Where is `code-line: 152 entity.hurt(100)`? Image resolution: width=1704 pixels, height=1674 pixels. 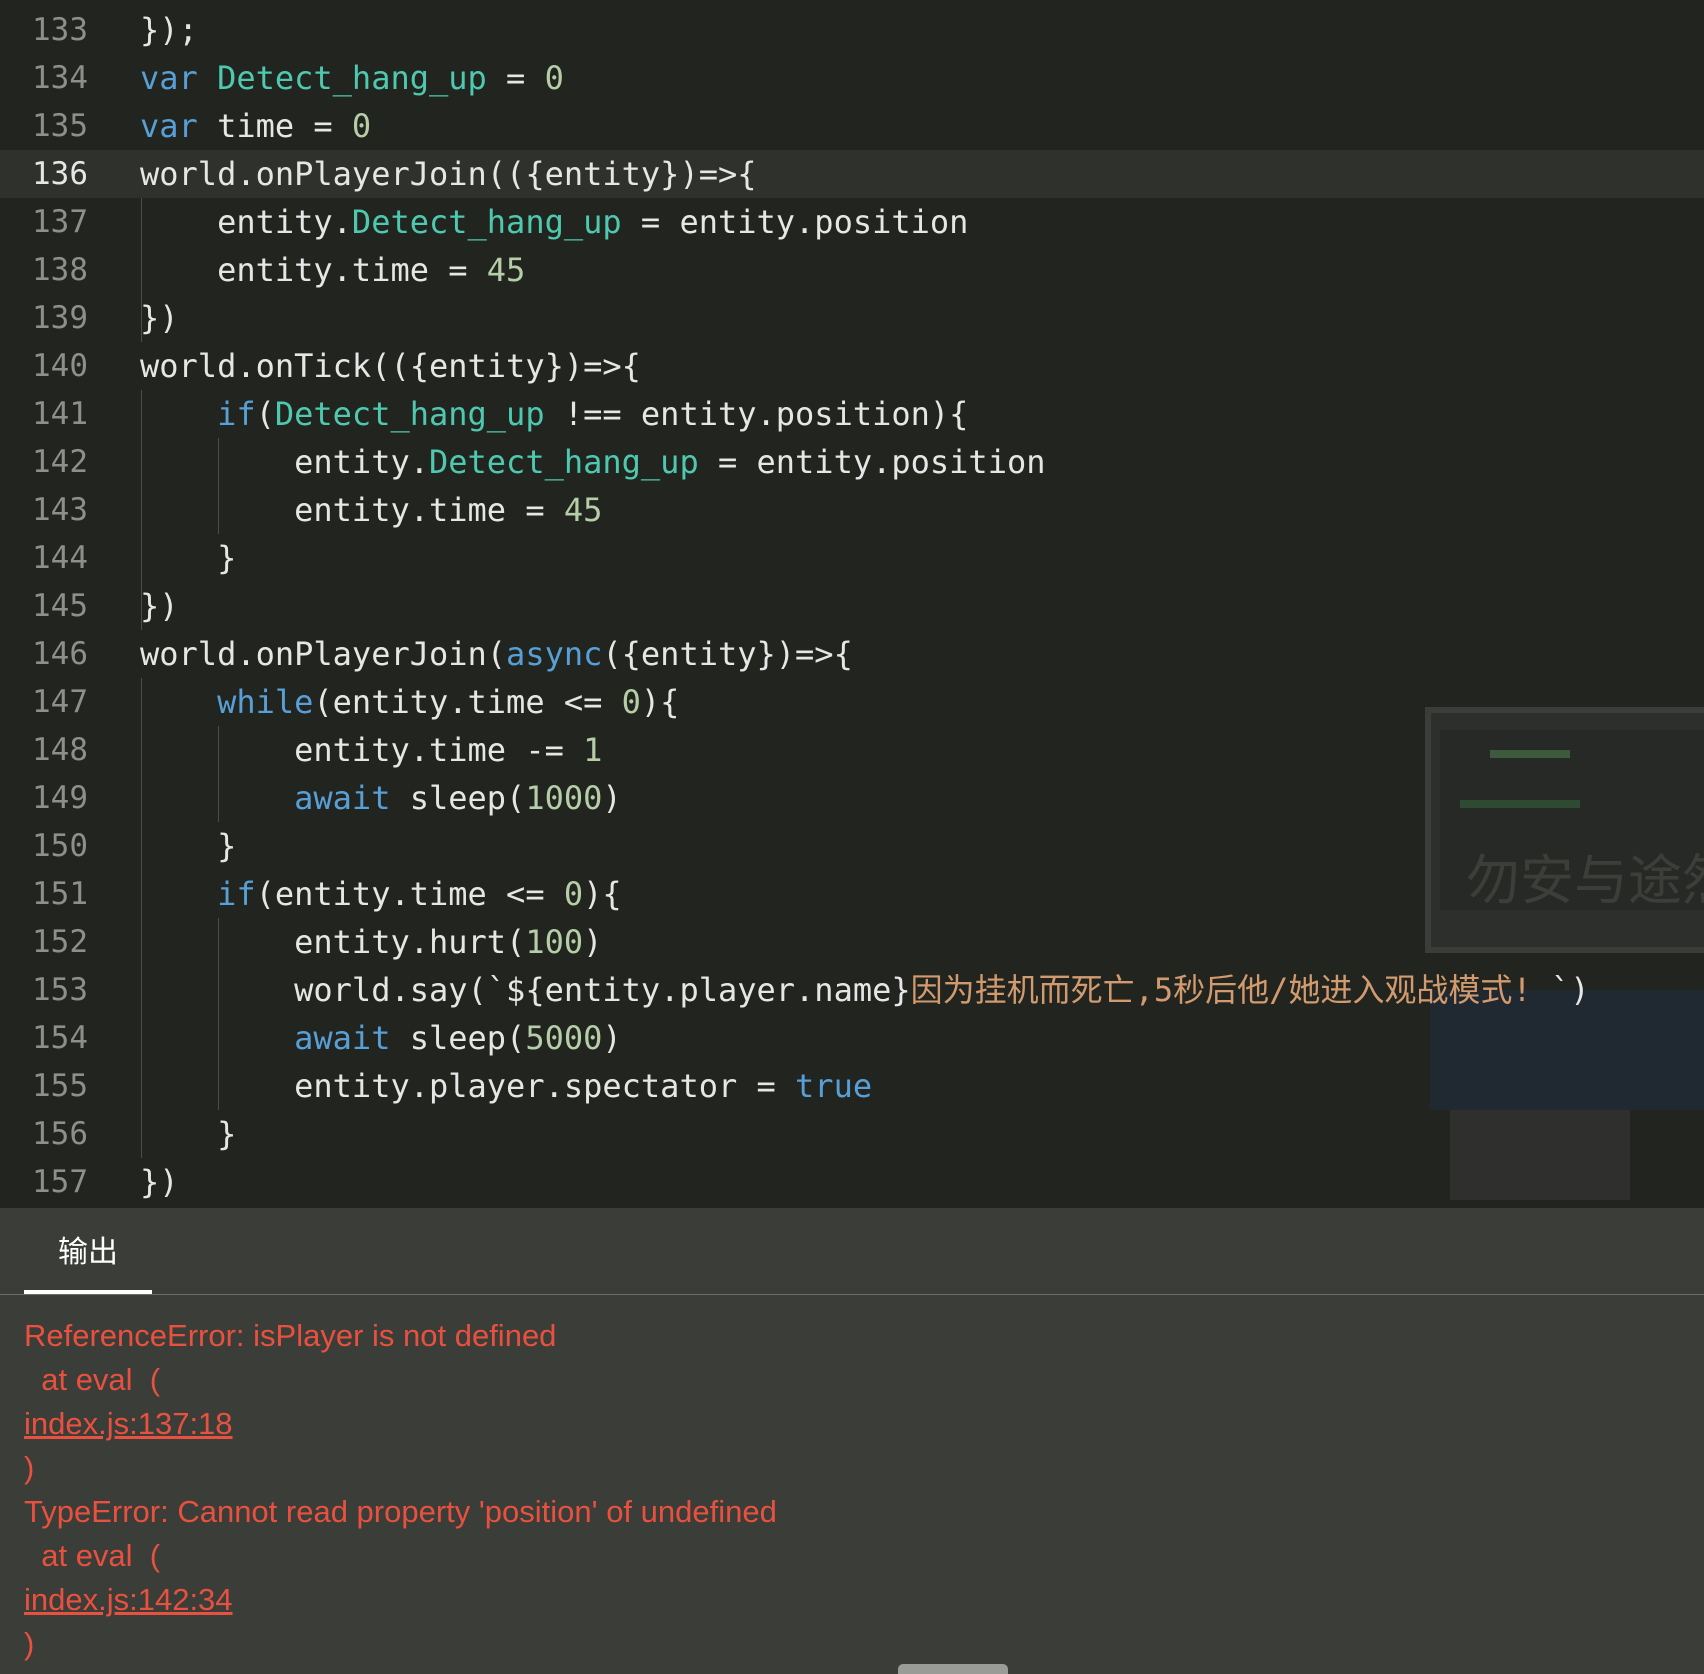
code-line: 152 entity.hurt(100) is located at coordinates (852, 942).